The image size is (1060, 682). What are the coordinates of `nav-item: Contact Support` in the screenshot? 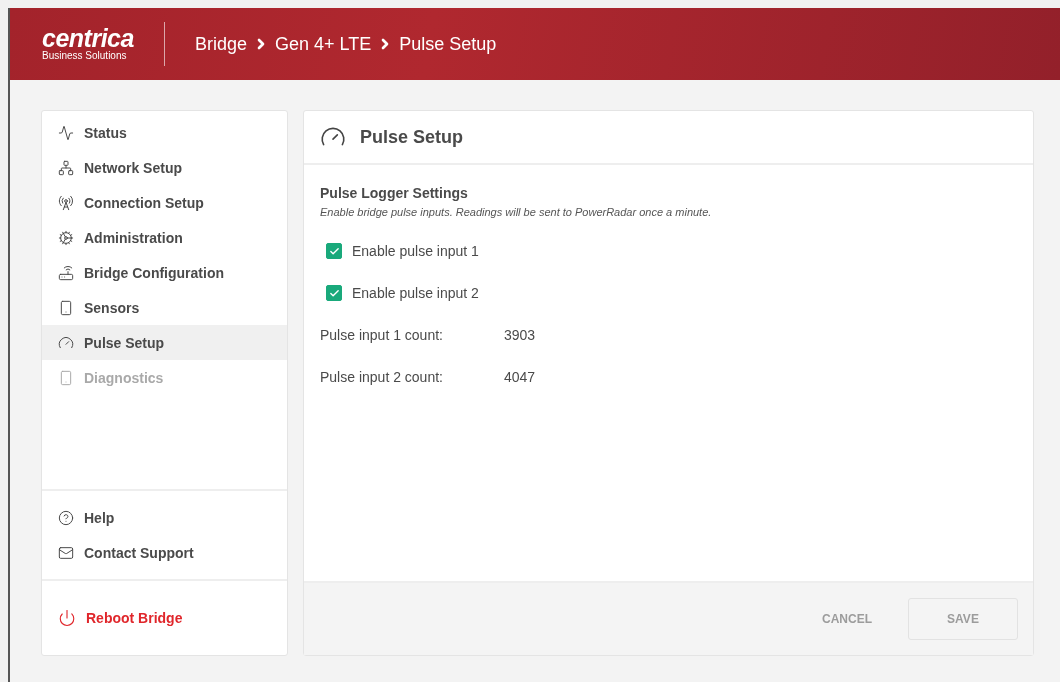 It's located at (164, 552).